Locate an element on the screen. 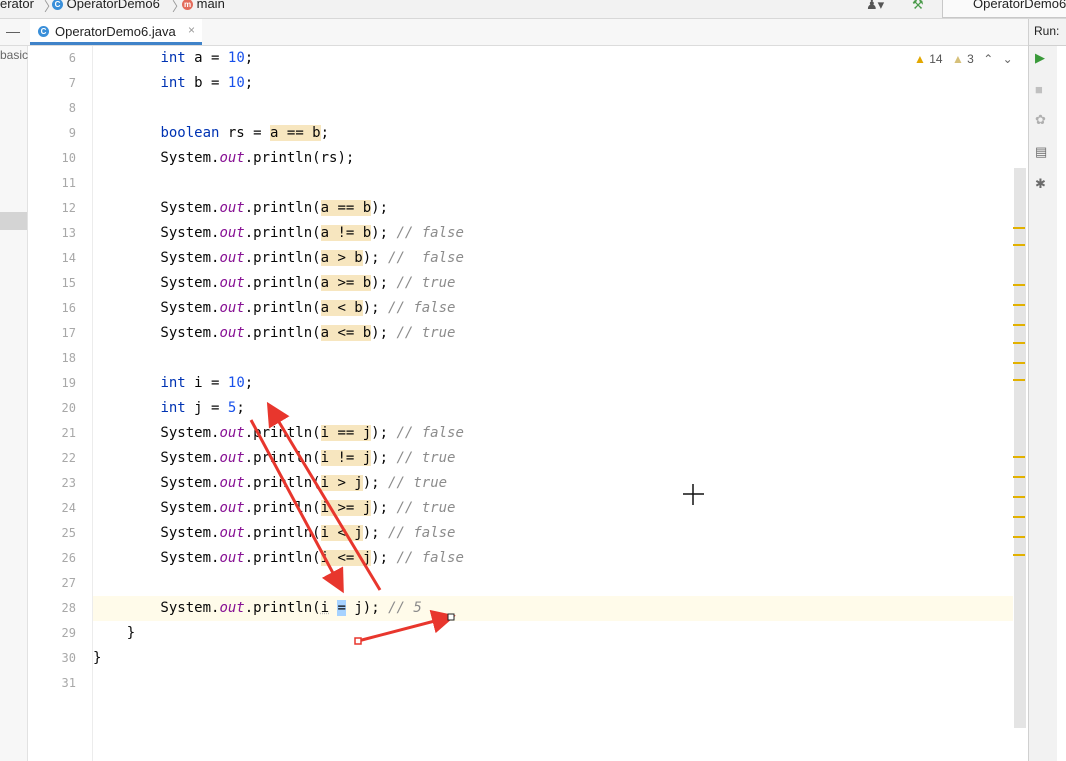  code-token: boolean is located at coordinates (190, 133).